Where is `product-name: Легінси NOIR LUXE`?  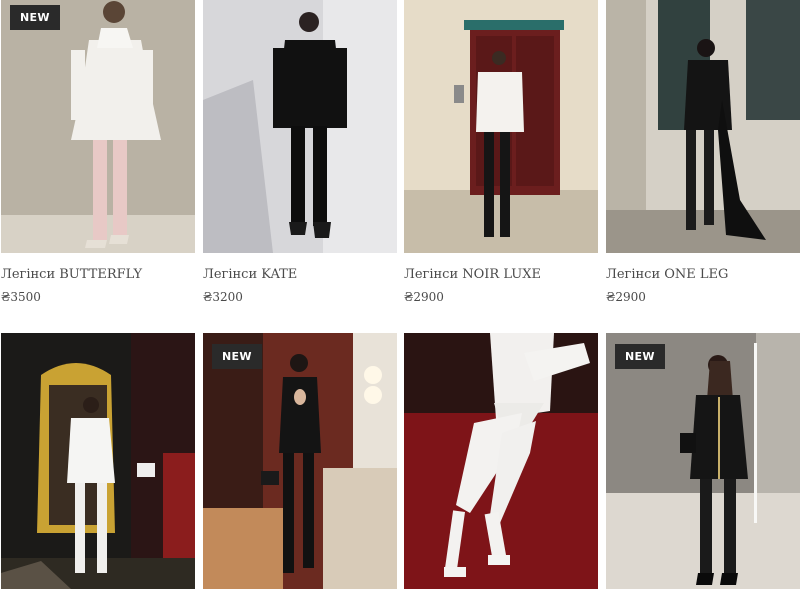
product-name: Легінси NOIR LUXE is located at coordinates (501, 275).